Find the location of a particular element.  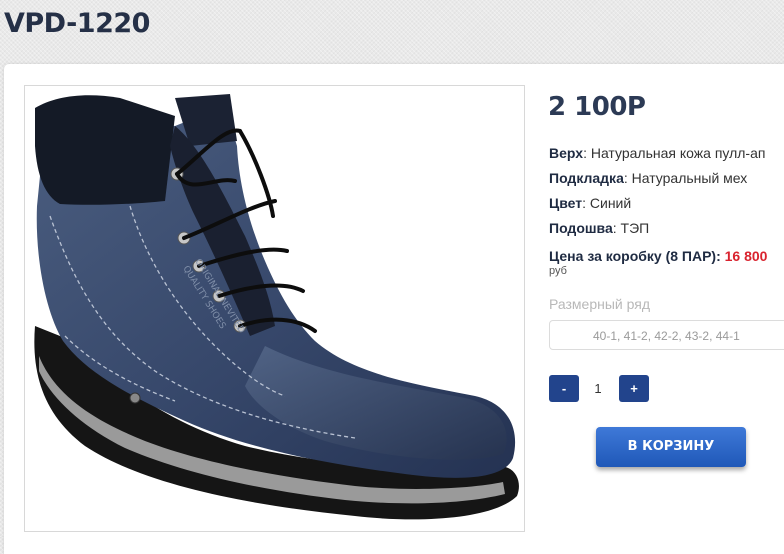

spec-color: Цвет: Синий is located at coordinates (590, 203).